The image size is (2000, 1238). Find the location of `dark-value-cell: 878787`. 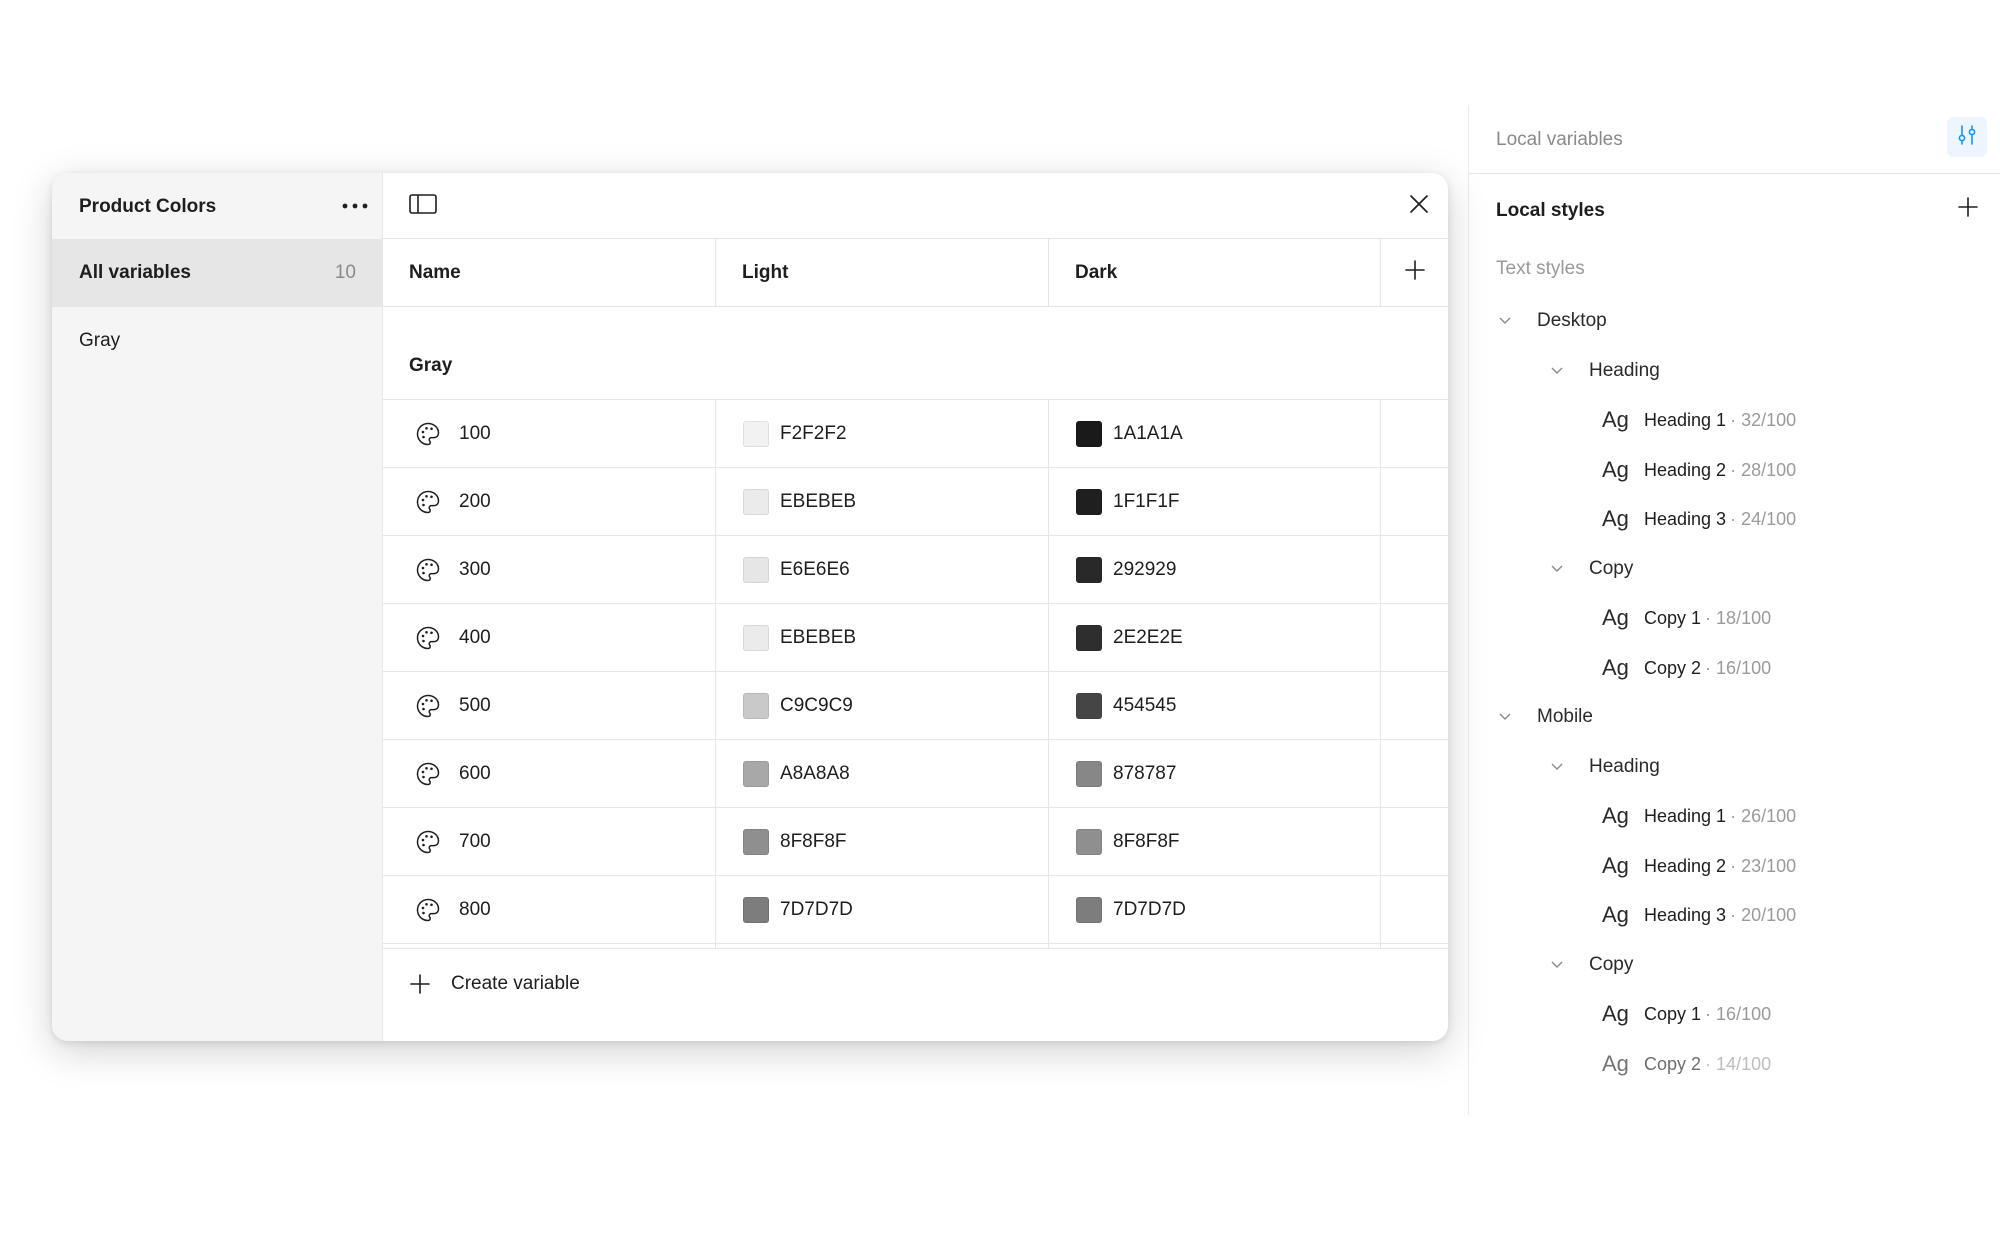

dark-value-cell: 878787 is located at coordinates (1215, 773).